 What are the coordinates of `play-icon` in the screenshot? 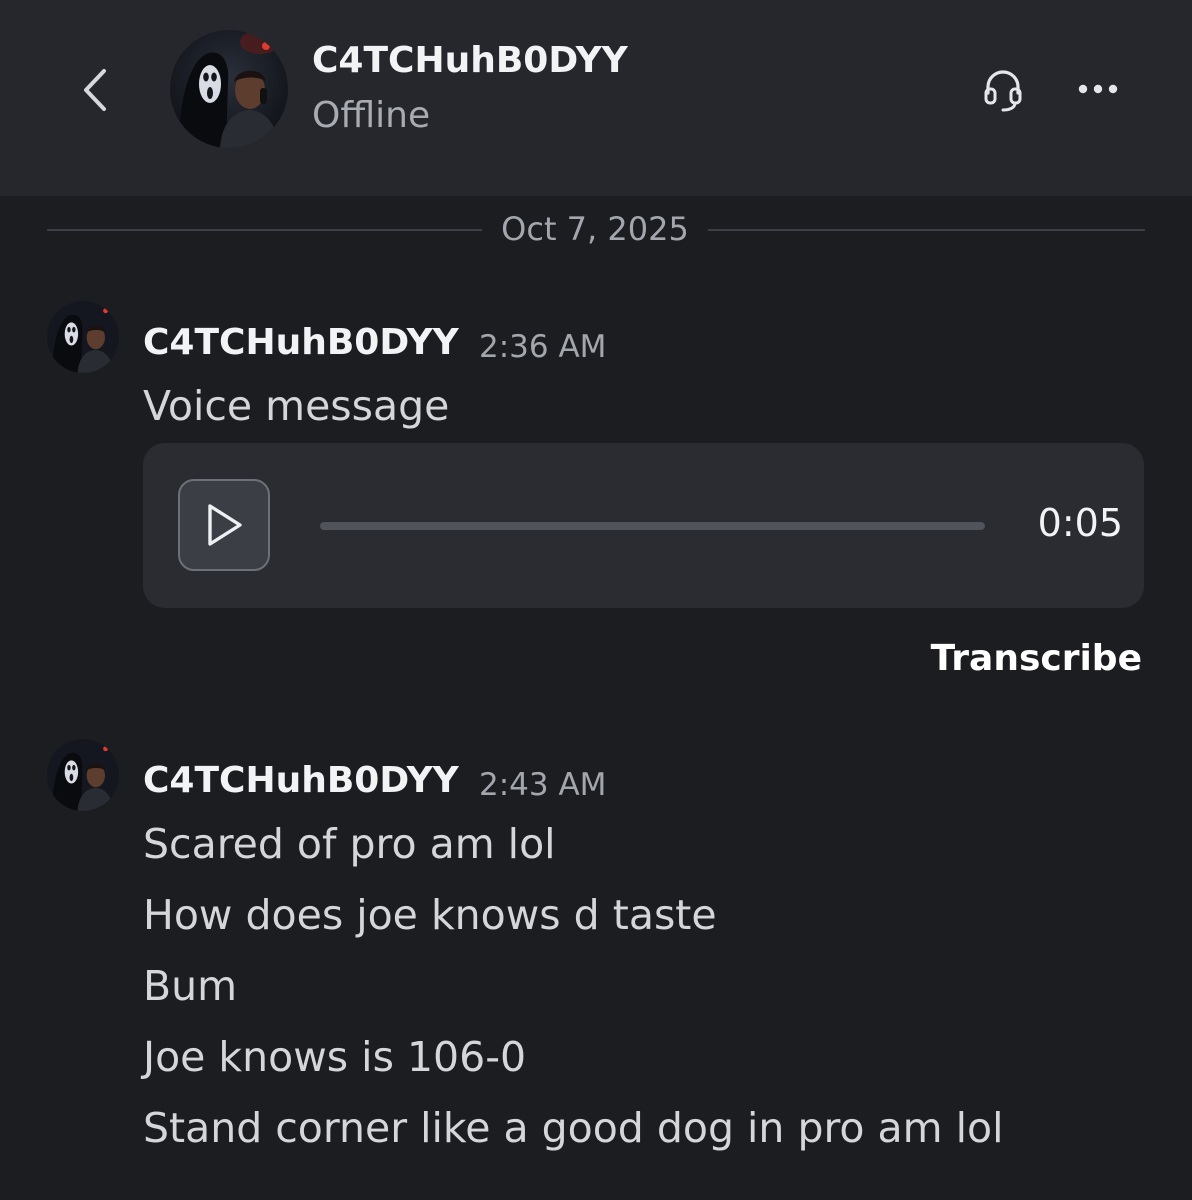 It's located at (225, 525).